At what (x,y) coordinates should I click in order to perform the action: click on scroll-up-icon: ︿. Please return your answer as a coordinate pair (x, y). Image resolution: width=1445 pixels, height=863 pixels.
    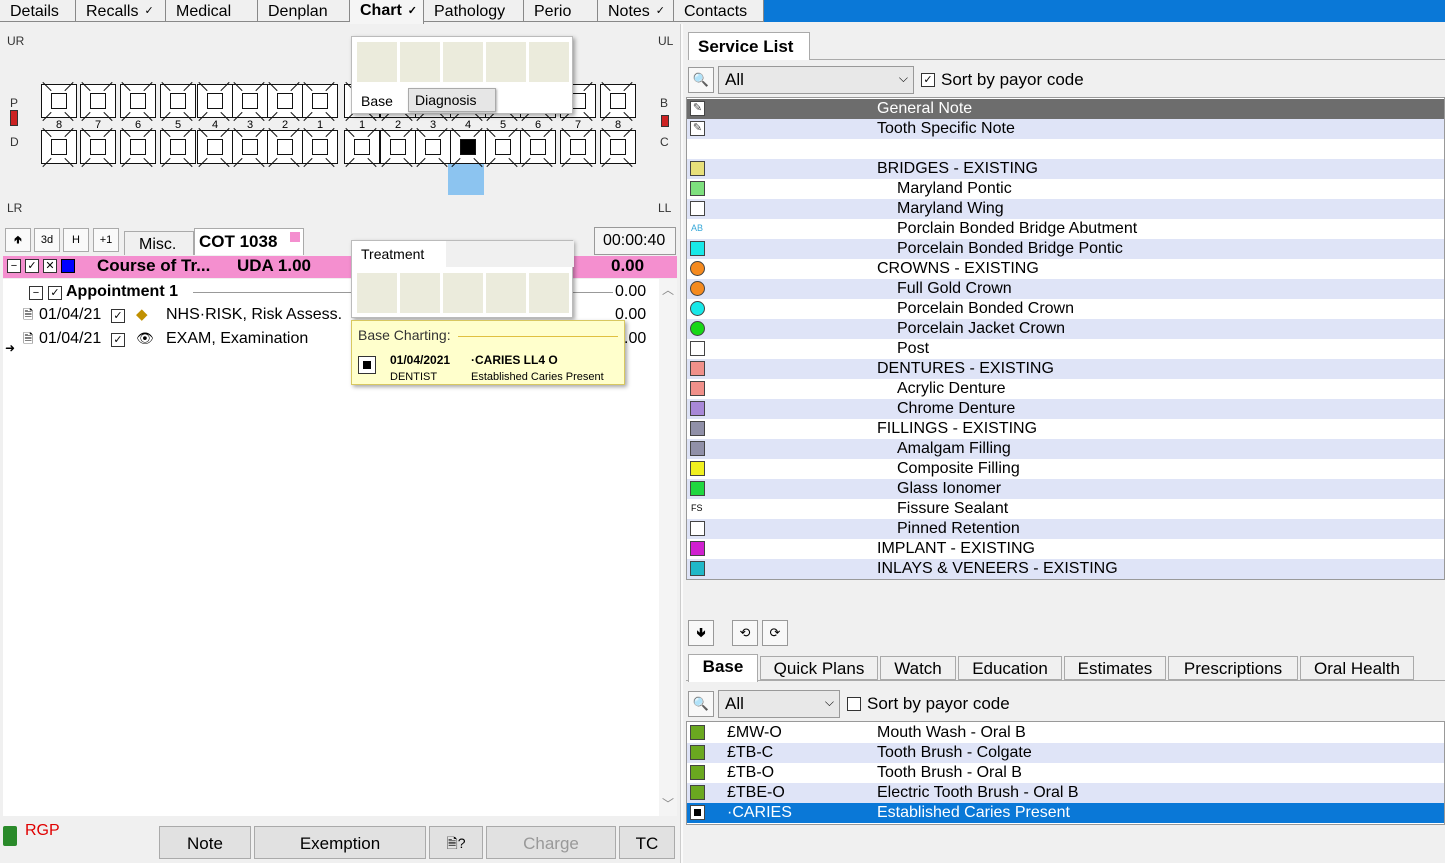
    Looking at the image, I should click on (668, 289).